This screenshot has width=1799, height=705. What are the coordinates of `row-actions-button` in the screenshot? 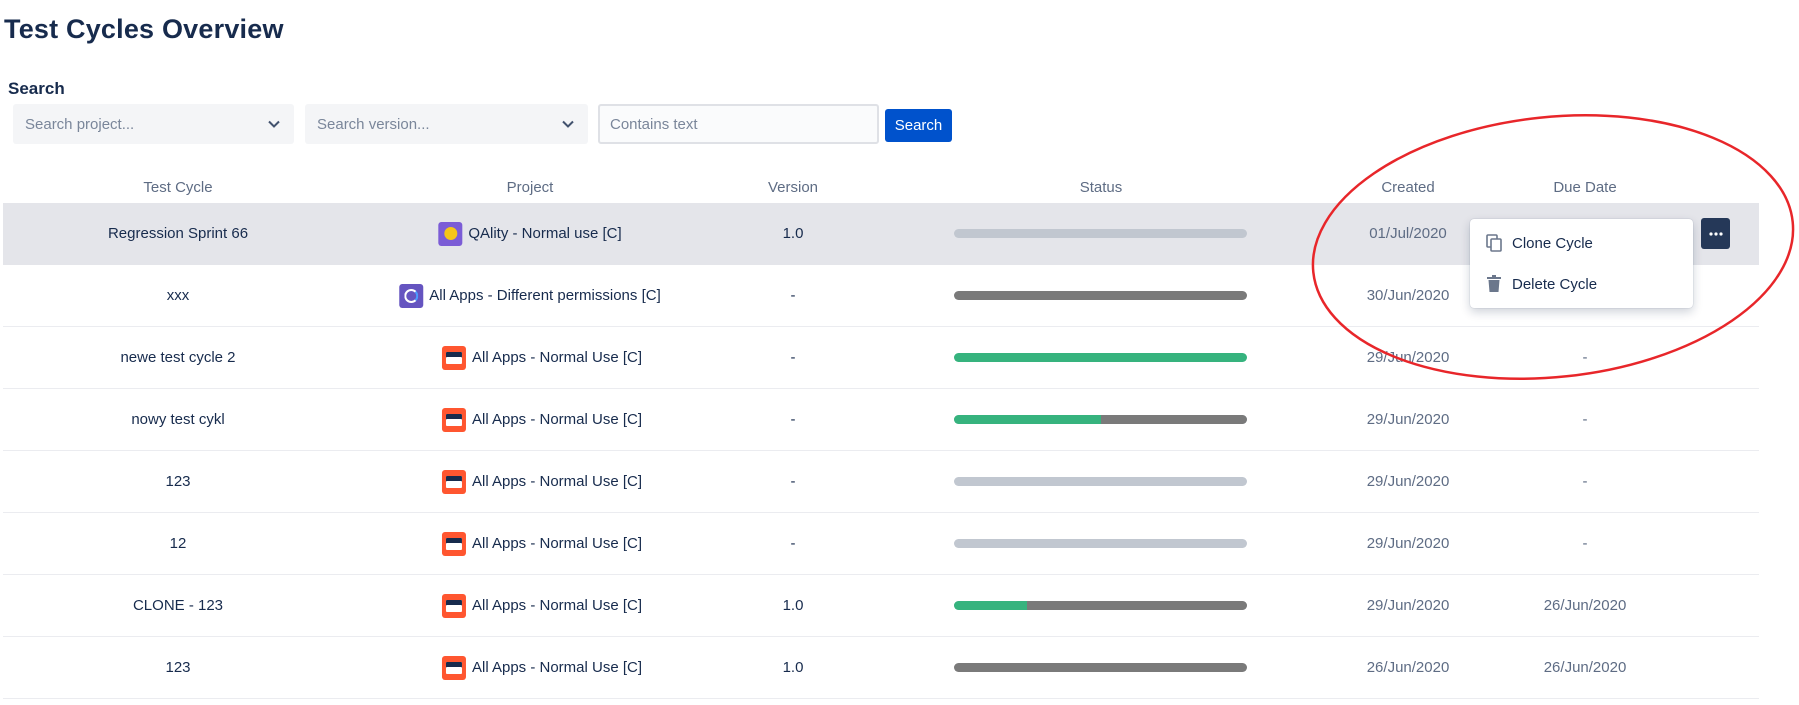 It's located at (1715, 233).